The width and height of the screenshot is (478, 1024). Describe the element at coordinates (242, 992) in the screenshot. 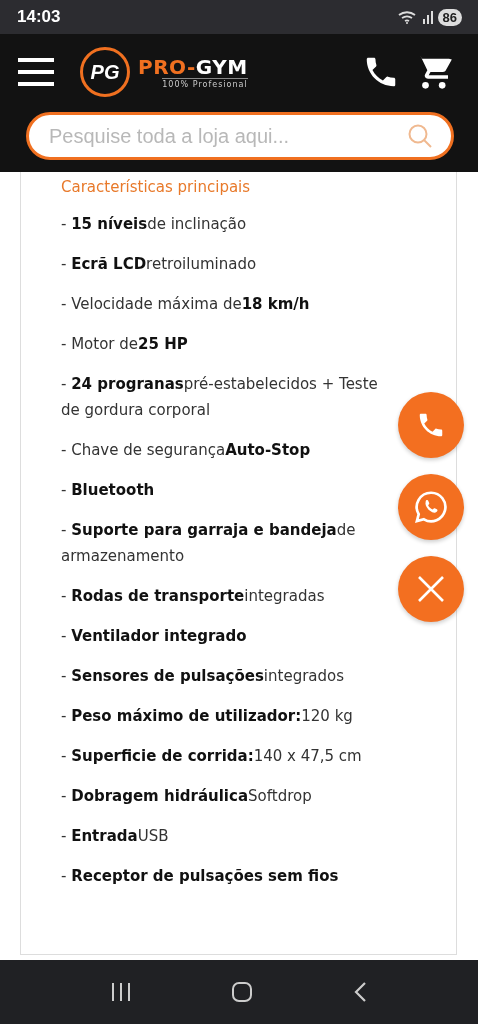

I see `home-icon` at that location.